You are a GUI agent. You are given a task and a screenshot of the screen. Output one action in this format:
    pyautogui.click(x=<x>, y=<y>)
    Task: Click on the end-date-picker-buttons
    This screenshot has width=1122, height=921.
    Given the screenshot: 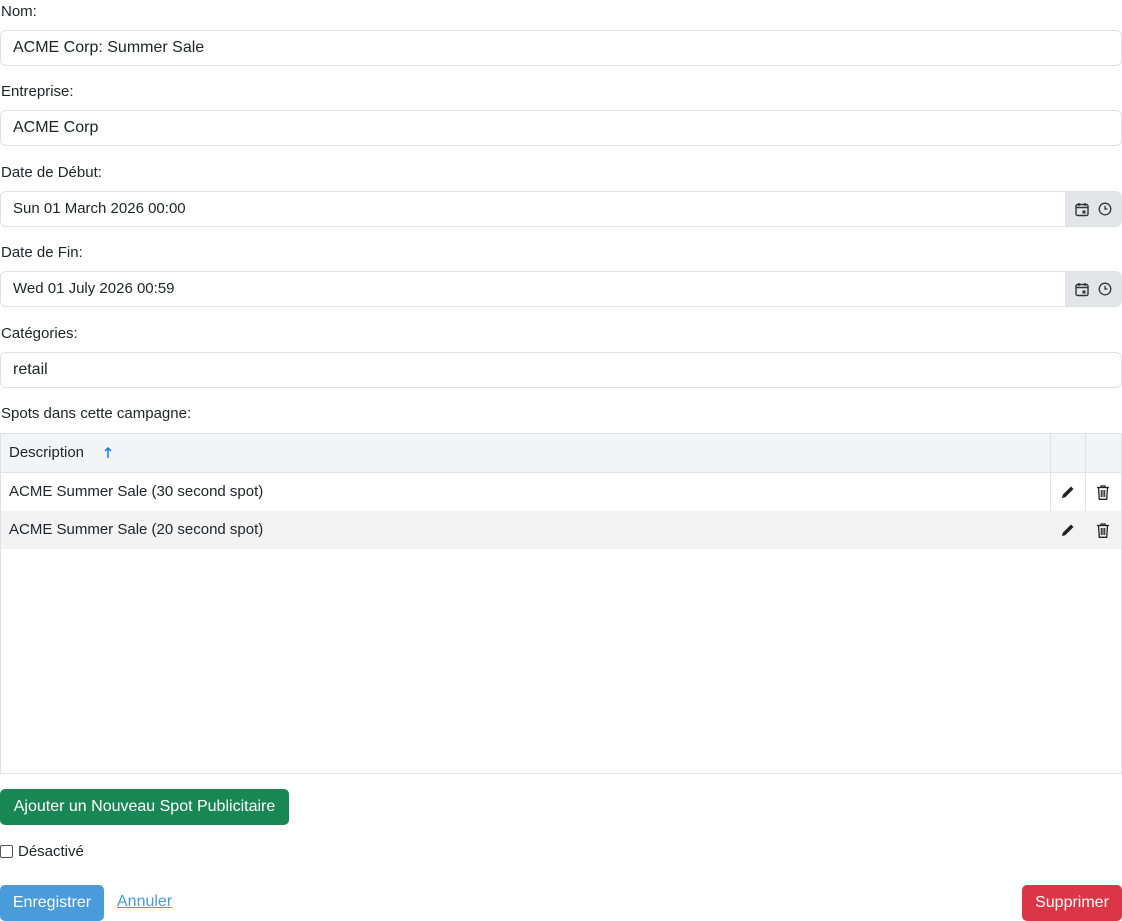 What is the action you would take?
    pyautogui.click(x=1093, y=289)
    